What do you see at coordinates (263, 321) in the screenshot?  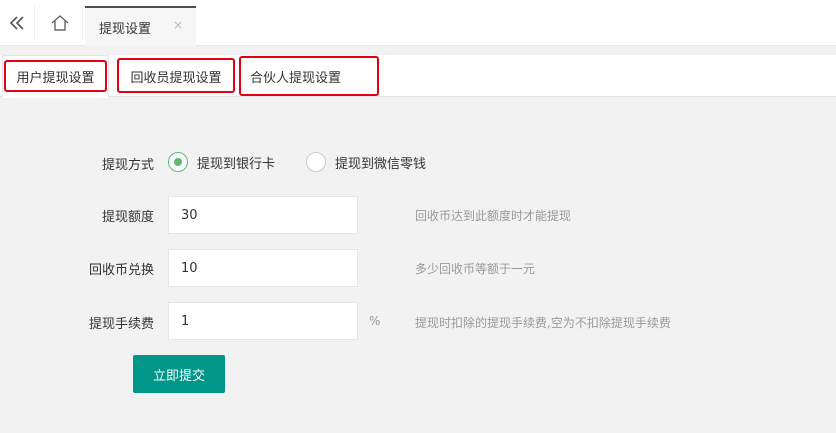 I see `fee-input` at bounding box center [263, 321].